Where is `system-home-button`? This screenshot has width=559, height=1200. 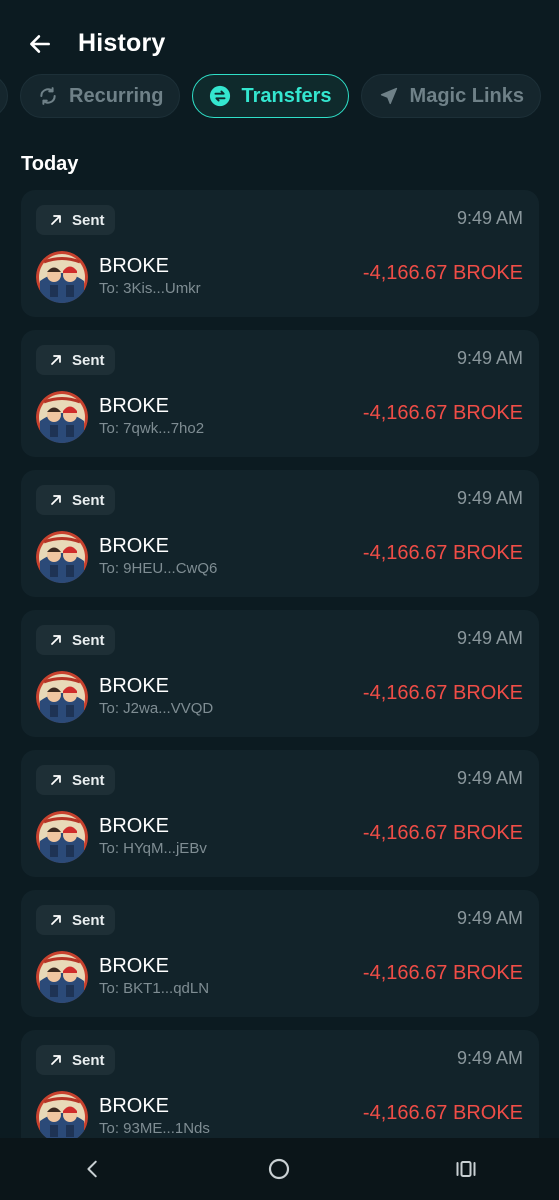
system-home-button is located at coordinates (279, 1169).